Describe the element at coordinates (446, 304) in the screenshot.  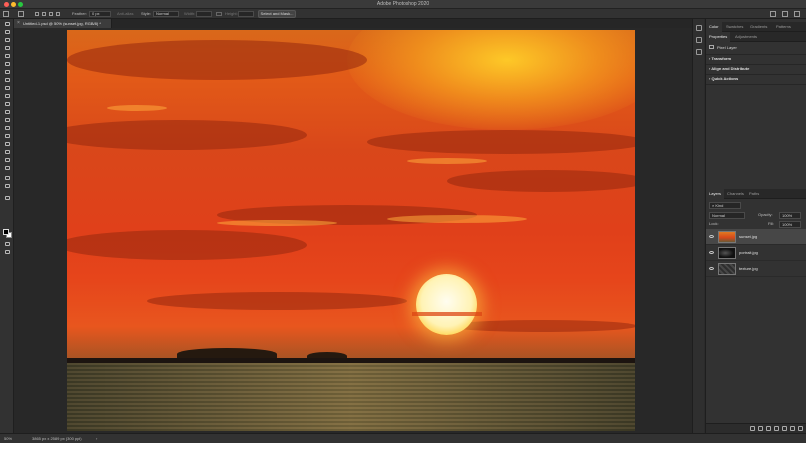
I see `sun` at that location.